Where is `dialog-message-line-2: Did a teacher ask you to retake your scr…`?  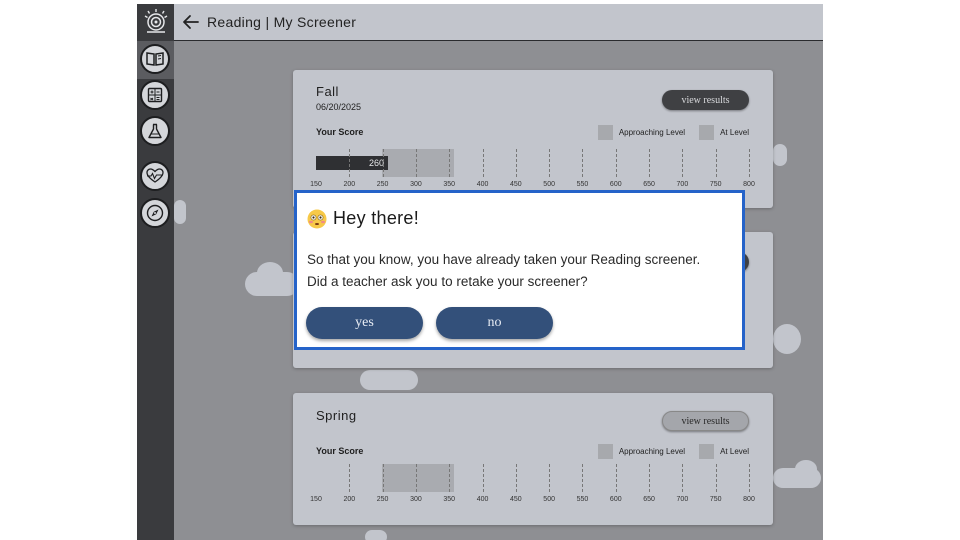 dialog-message-line-2: Did a teacher ask you to retake your scr… is located at coordinates (447, 281).